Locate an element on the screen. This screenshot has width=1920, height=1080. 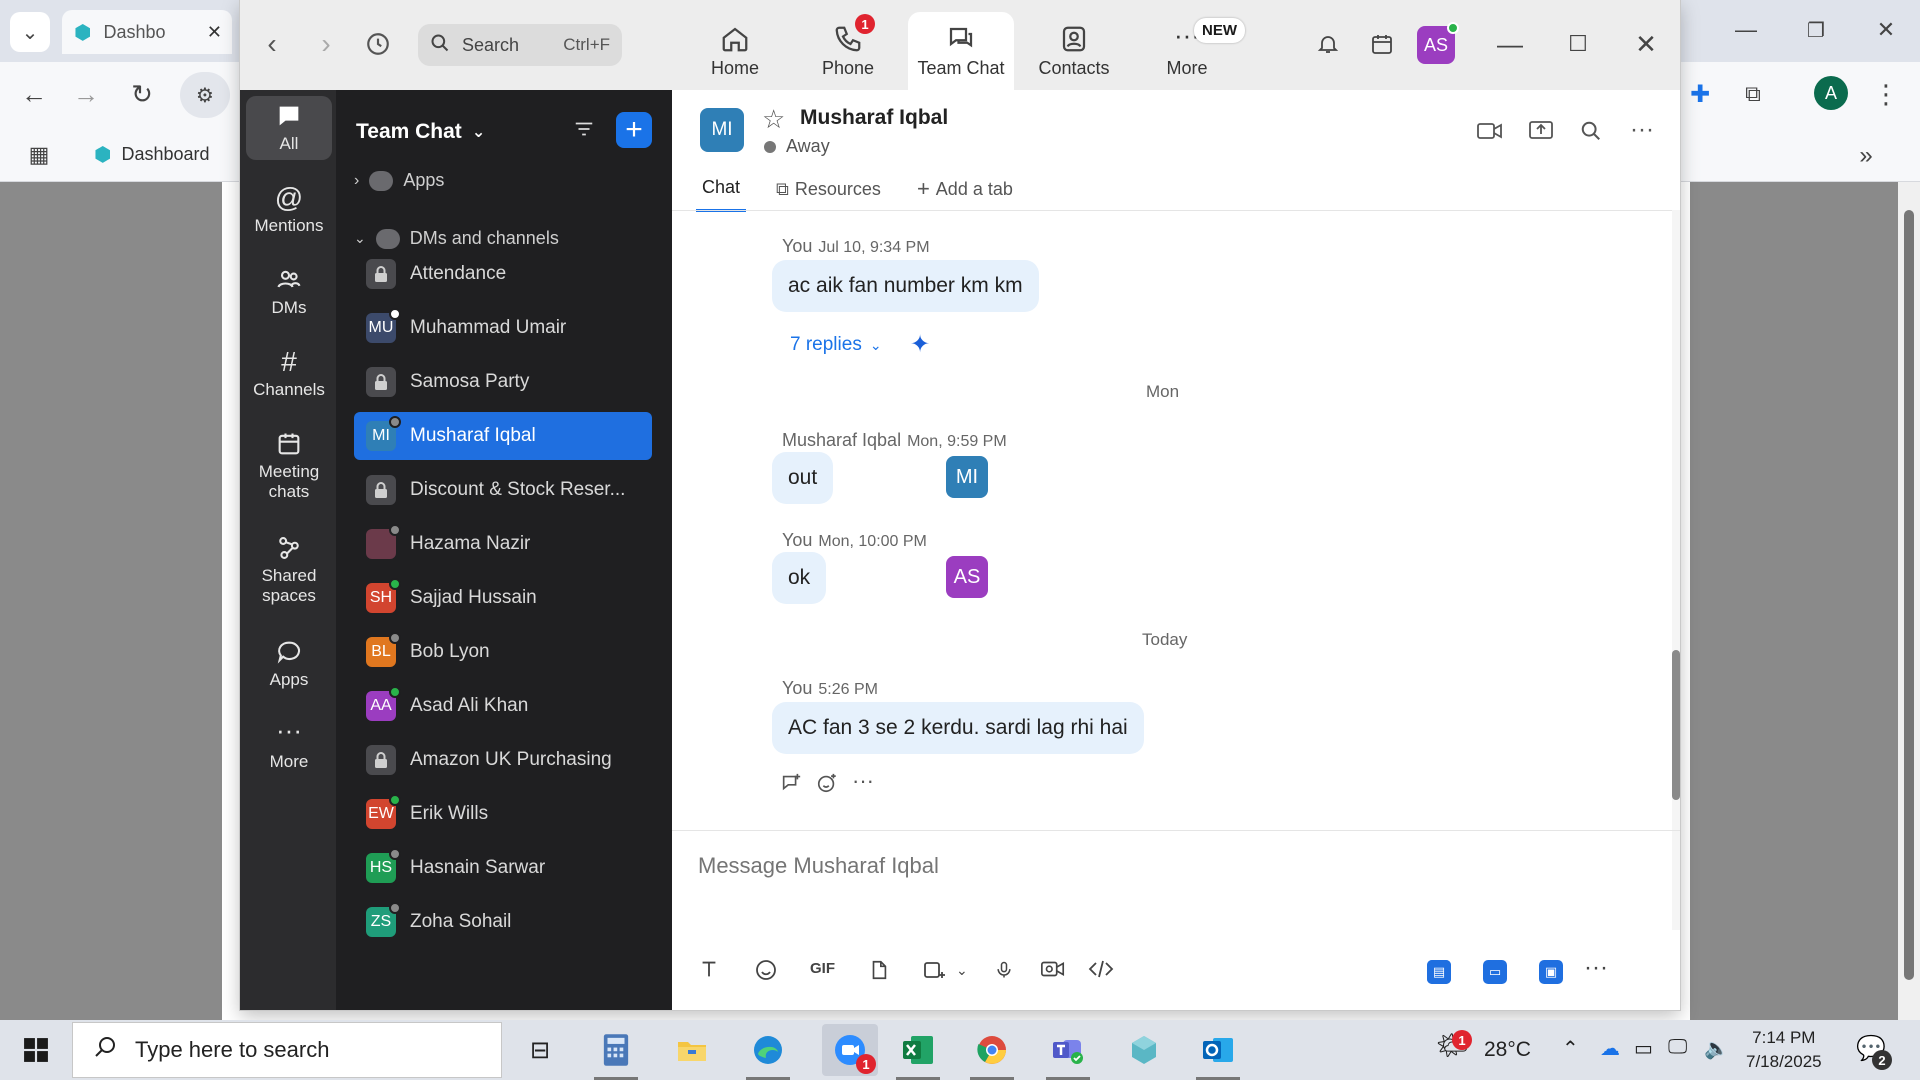
screenshot-icon is located at coordinates (934, 970).